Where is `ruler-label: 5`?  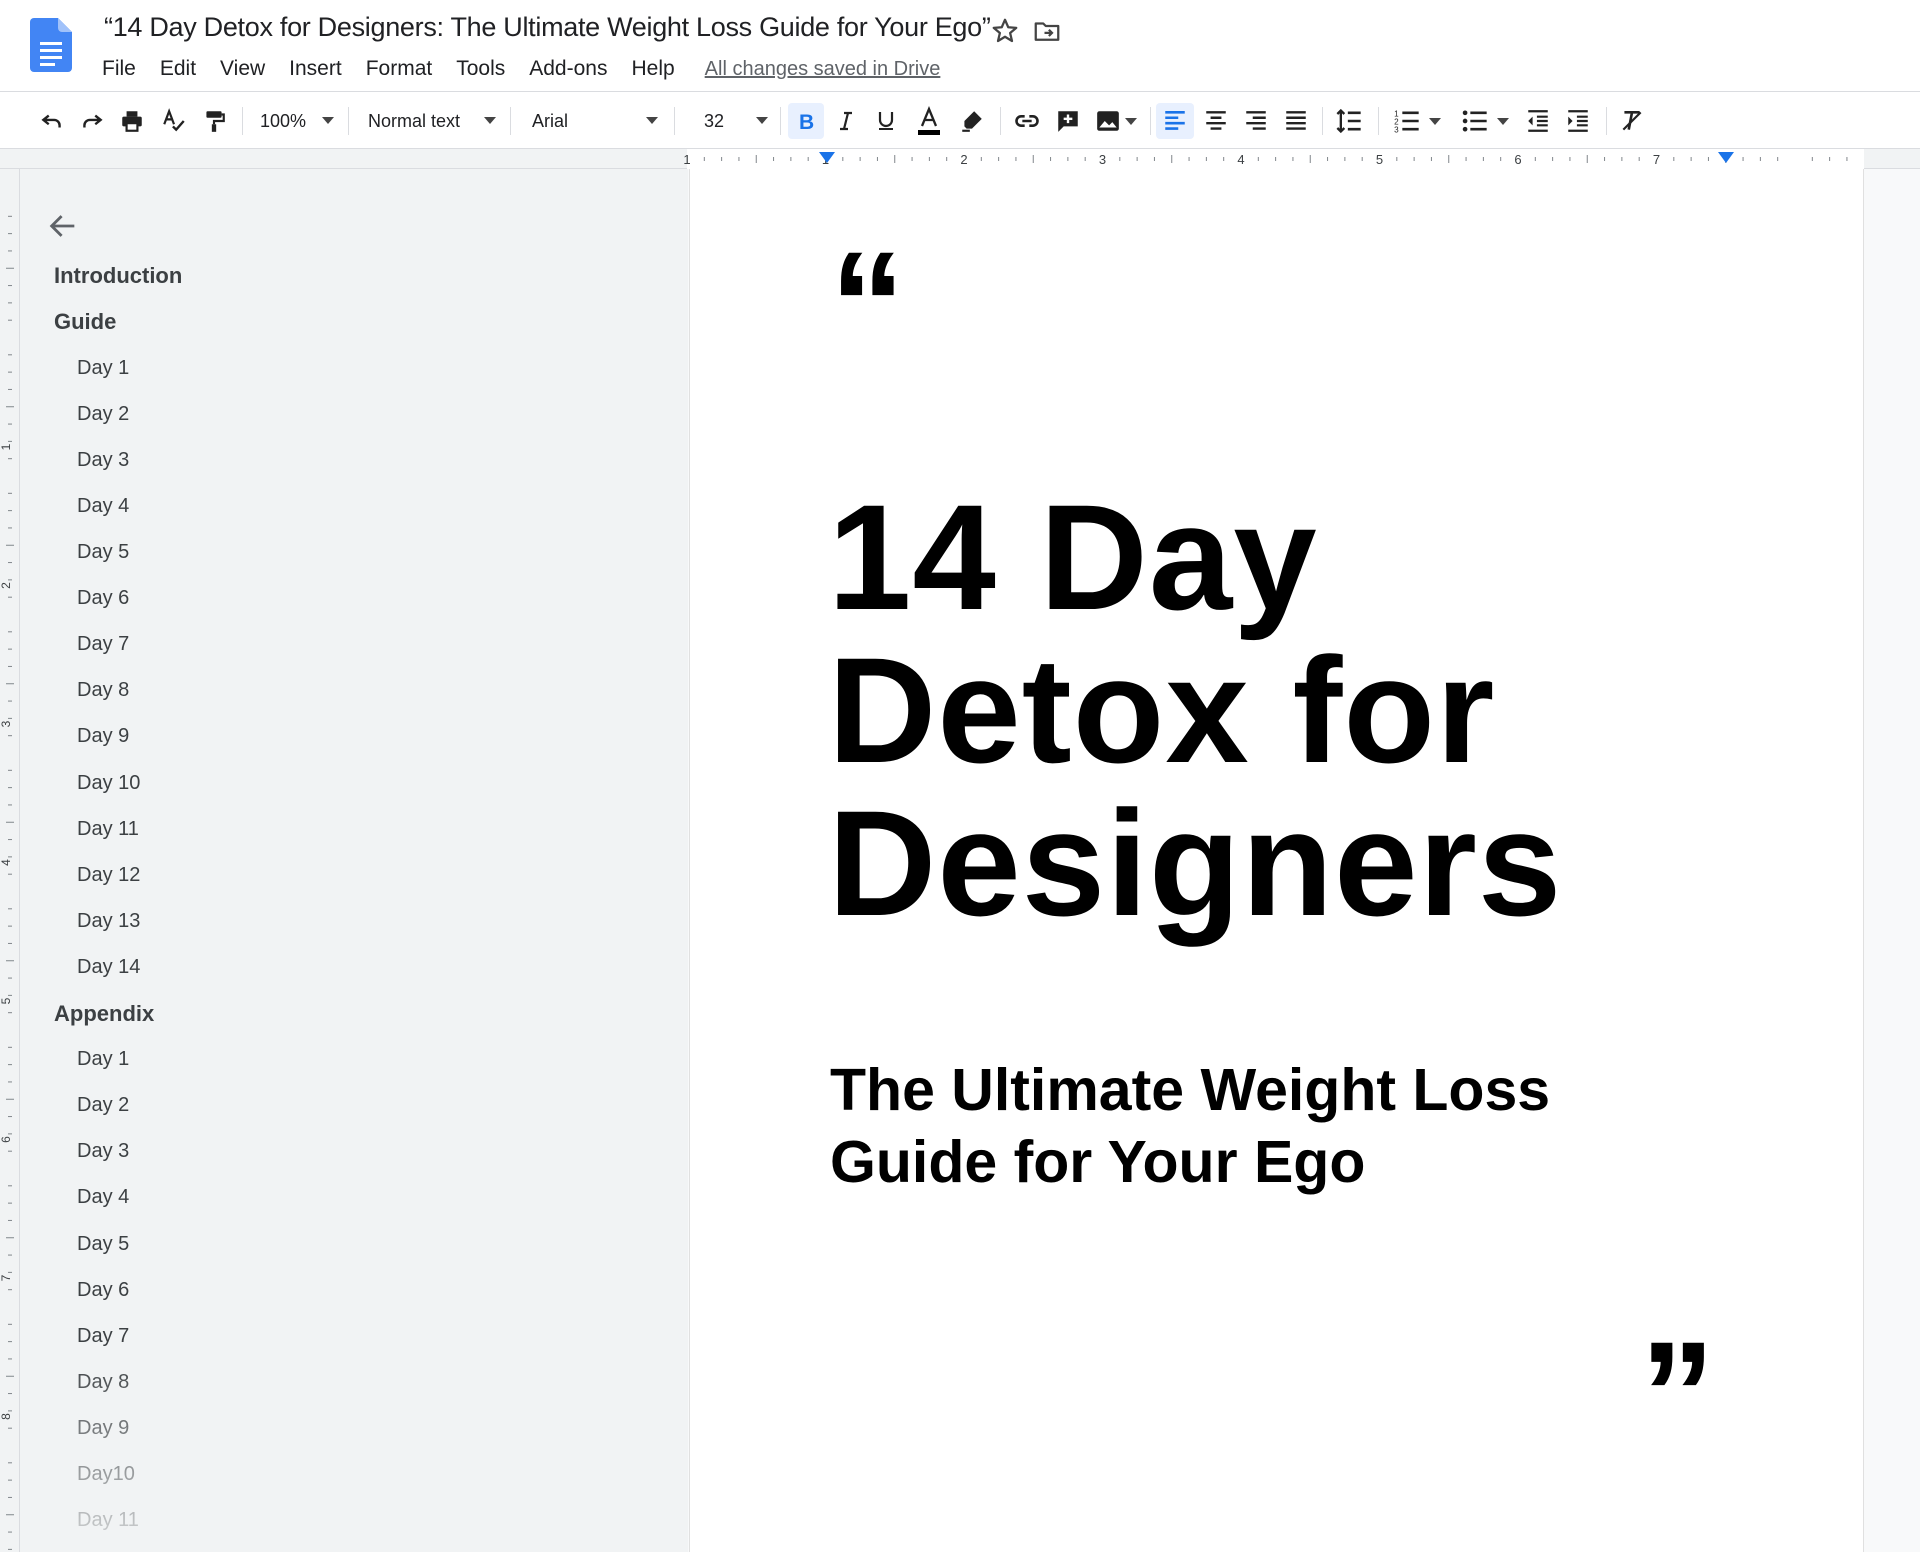
ruler-label: 5 is located at coordinates (6, 1000).